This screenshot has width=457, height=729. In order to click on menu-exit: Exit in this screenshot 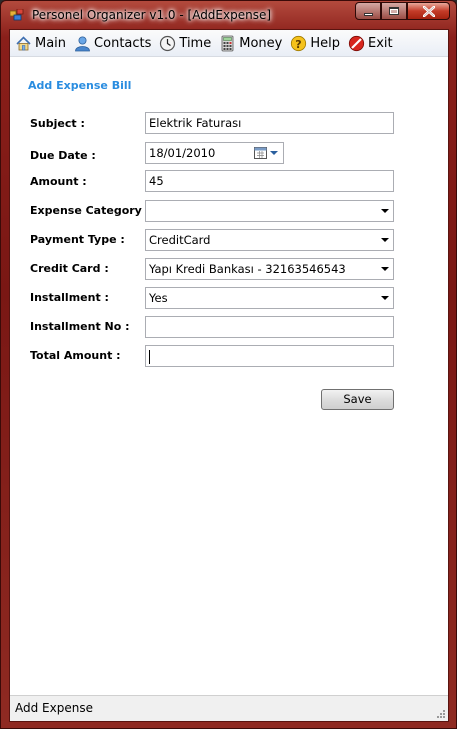, I will do `click(371, 43)`.